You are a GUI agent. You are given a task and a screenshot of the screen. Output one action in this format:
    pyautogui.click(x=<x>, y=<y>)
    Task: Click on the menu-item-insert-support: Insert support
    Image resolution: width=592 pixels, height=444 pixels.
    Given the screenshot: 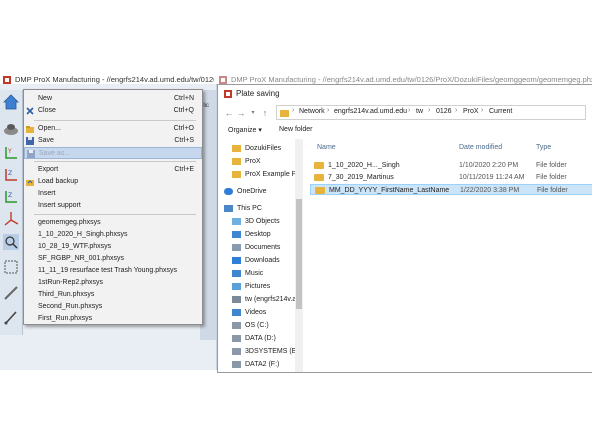 What is the action you would take?
    pyautogui.click(x=113, y=206)
    